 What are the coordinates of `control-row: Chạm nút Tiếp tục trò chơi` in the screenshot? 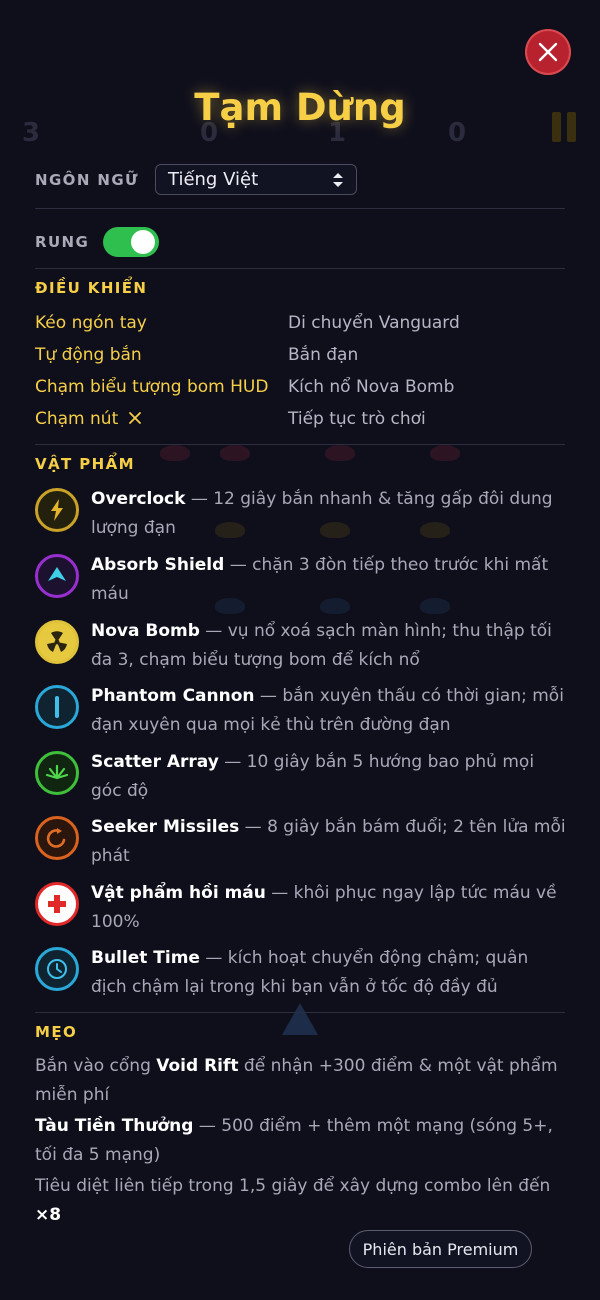 It's located at (300, 420).